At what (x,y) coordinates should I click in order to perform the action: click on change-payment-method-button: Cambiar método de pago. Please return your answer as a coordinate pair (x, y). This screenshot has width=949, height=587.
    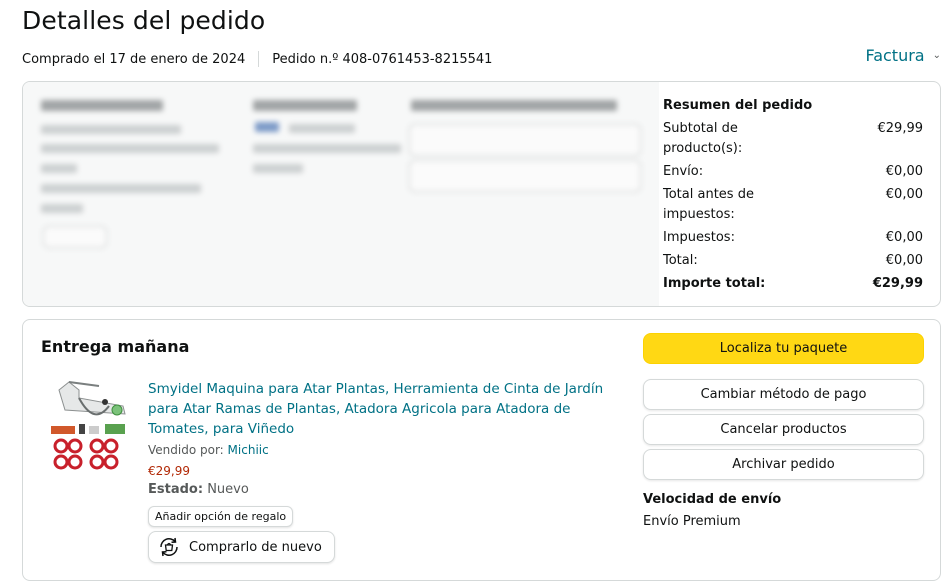
    Looking at the image, I should click on (783, 394).